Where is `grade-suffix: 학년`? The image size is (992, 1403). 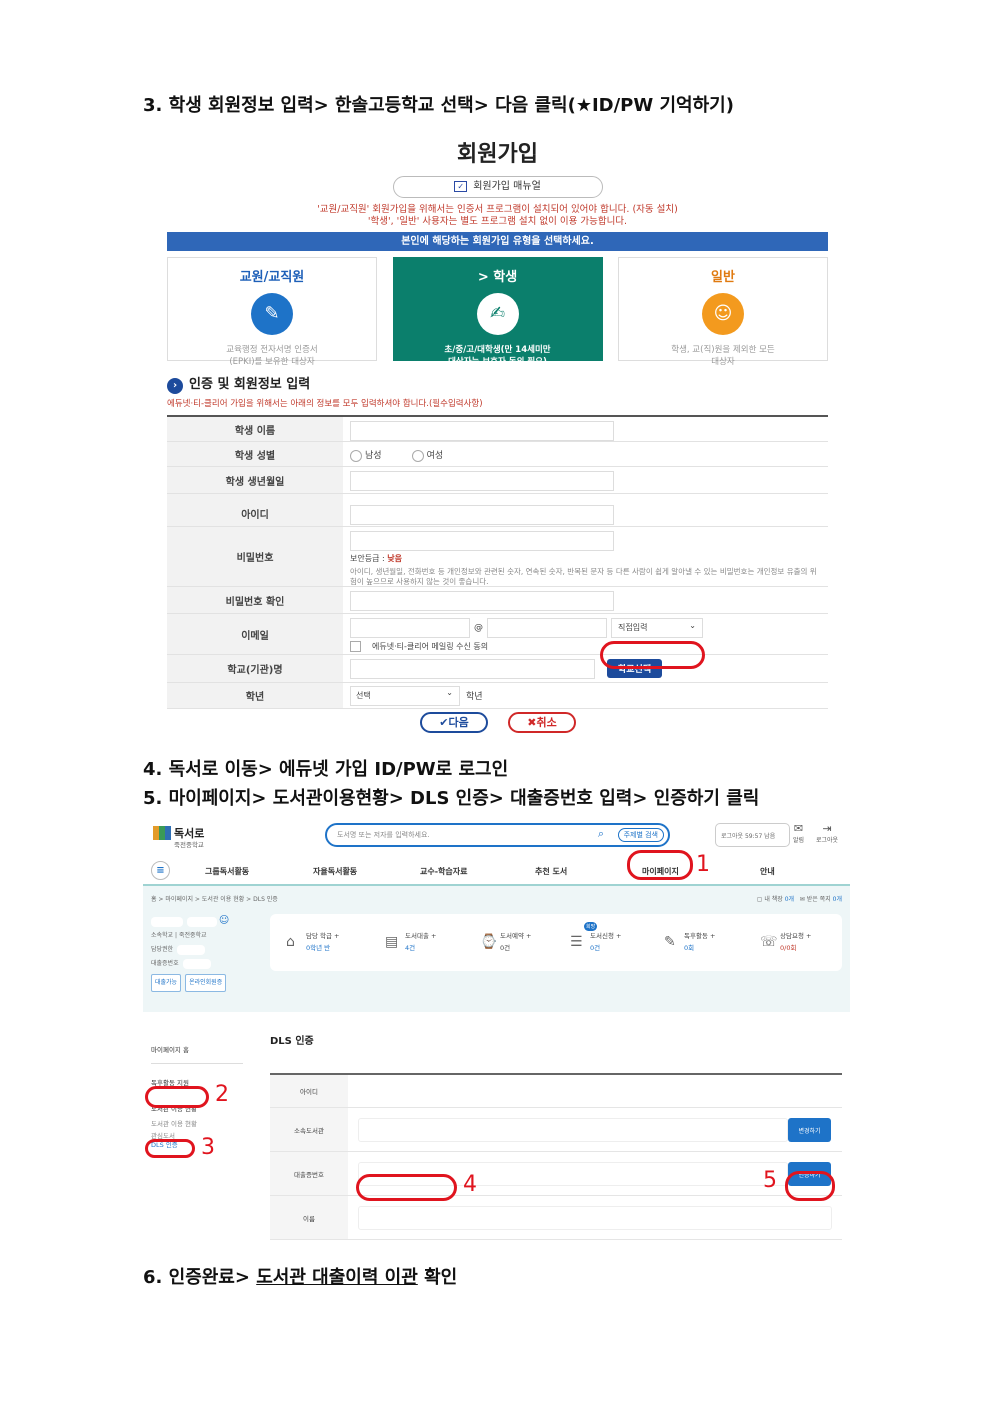
grade-suffix: 학년 is located at coordinates (474, 697).